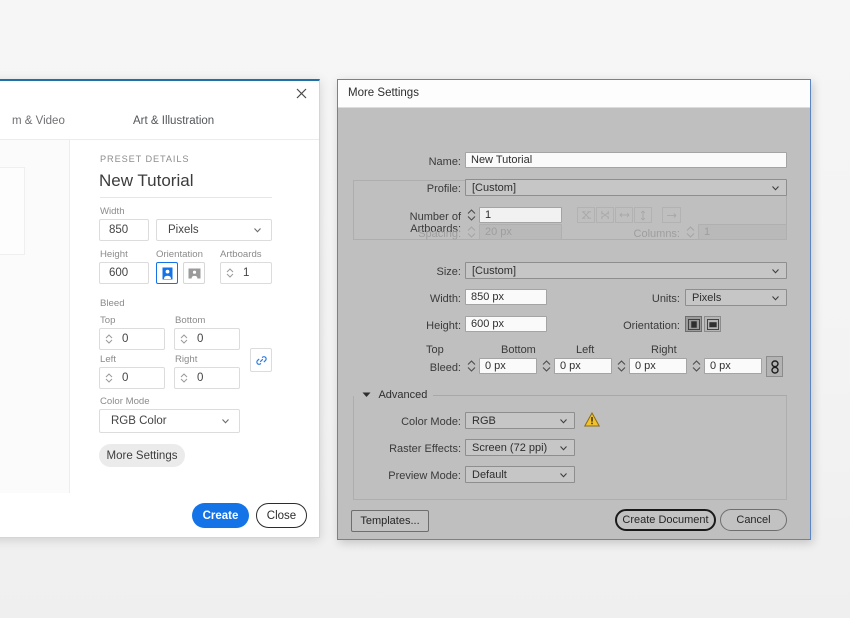 Image resolution: width=850 pixels, height=618 pixels. What do you see at coordinates (546, 366) in the screenshot?
I see `bleed-bottom-stepper-arrows-icon` at bounding box center [546, 366].